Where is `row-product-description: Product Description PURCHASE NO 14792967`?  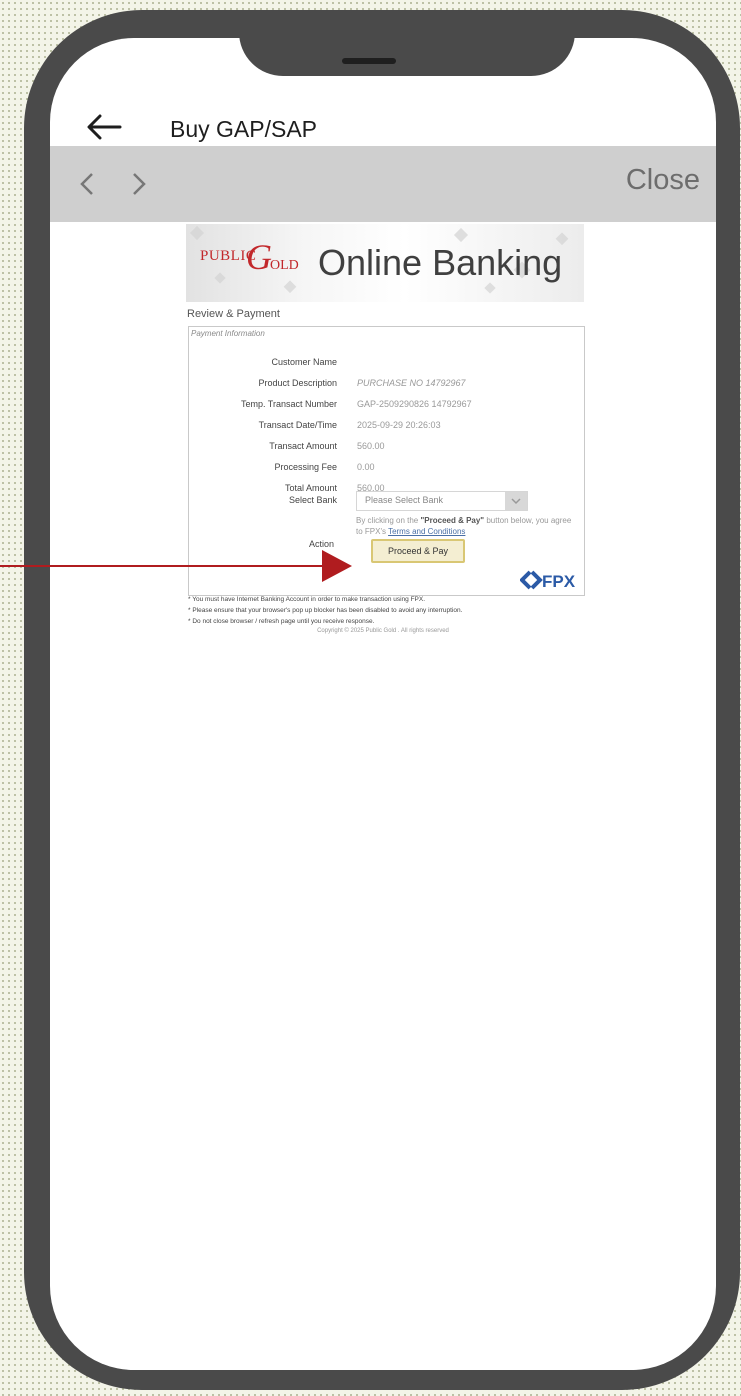 row-product-description: Product Description PURCHASE NO 14792967 is located at coordinates (386, 385).